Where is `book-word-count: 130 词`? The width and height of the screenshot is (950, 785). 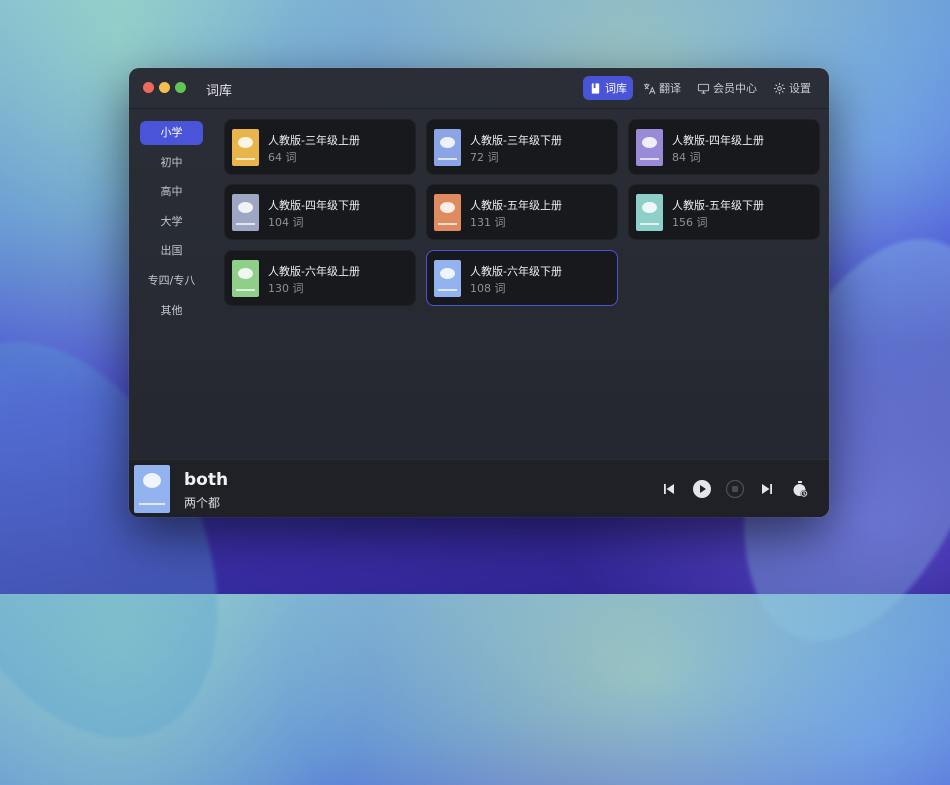
book-word-count: 130 词 is located at coordinates (286, 288).